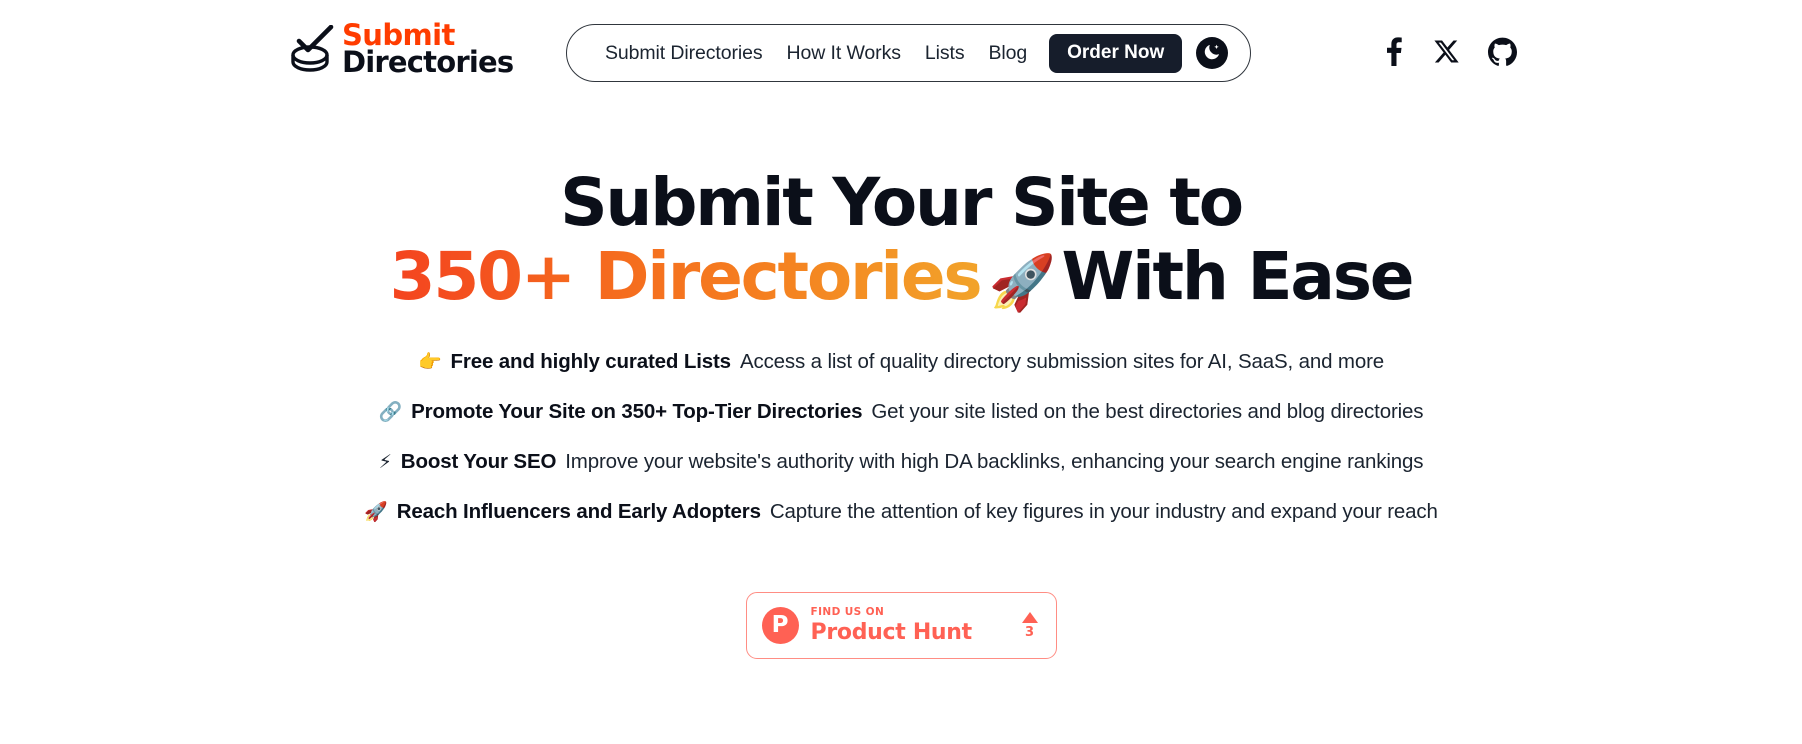 The height and width of the screenshot is (744, 1802). Describe the element at coordinates (902, 202) in the screenshot. I see `headline-line-1: Submit Your Site to` at that location.